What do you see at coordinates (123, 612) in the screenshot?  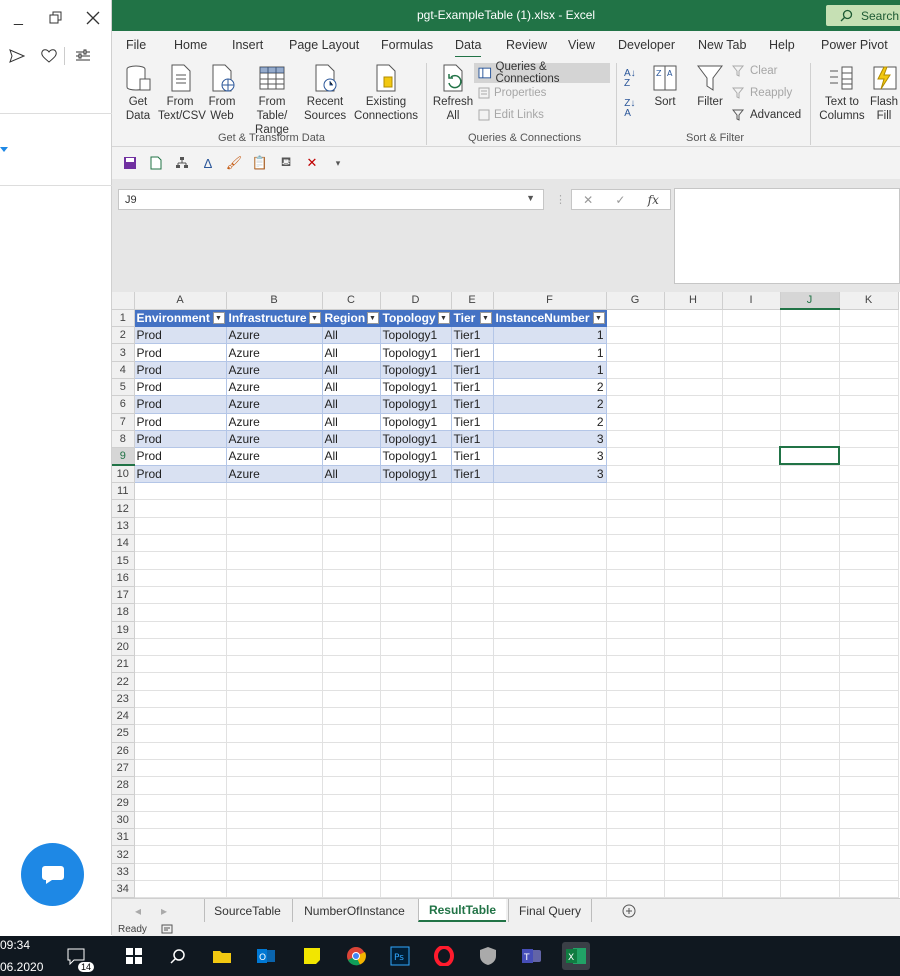 I see `row-header: 18` at bounding box center [123, 612].